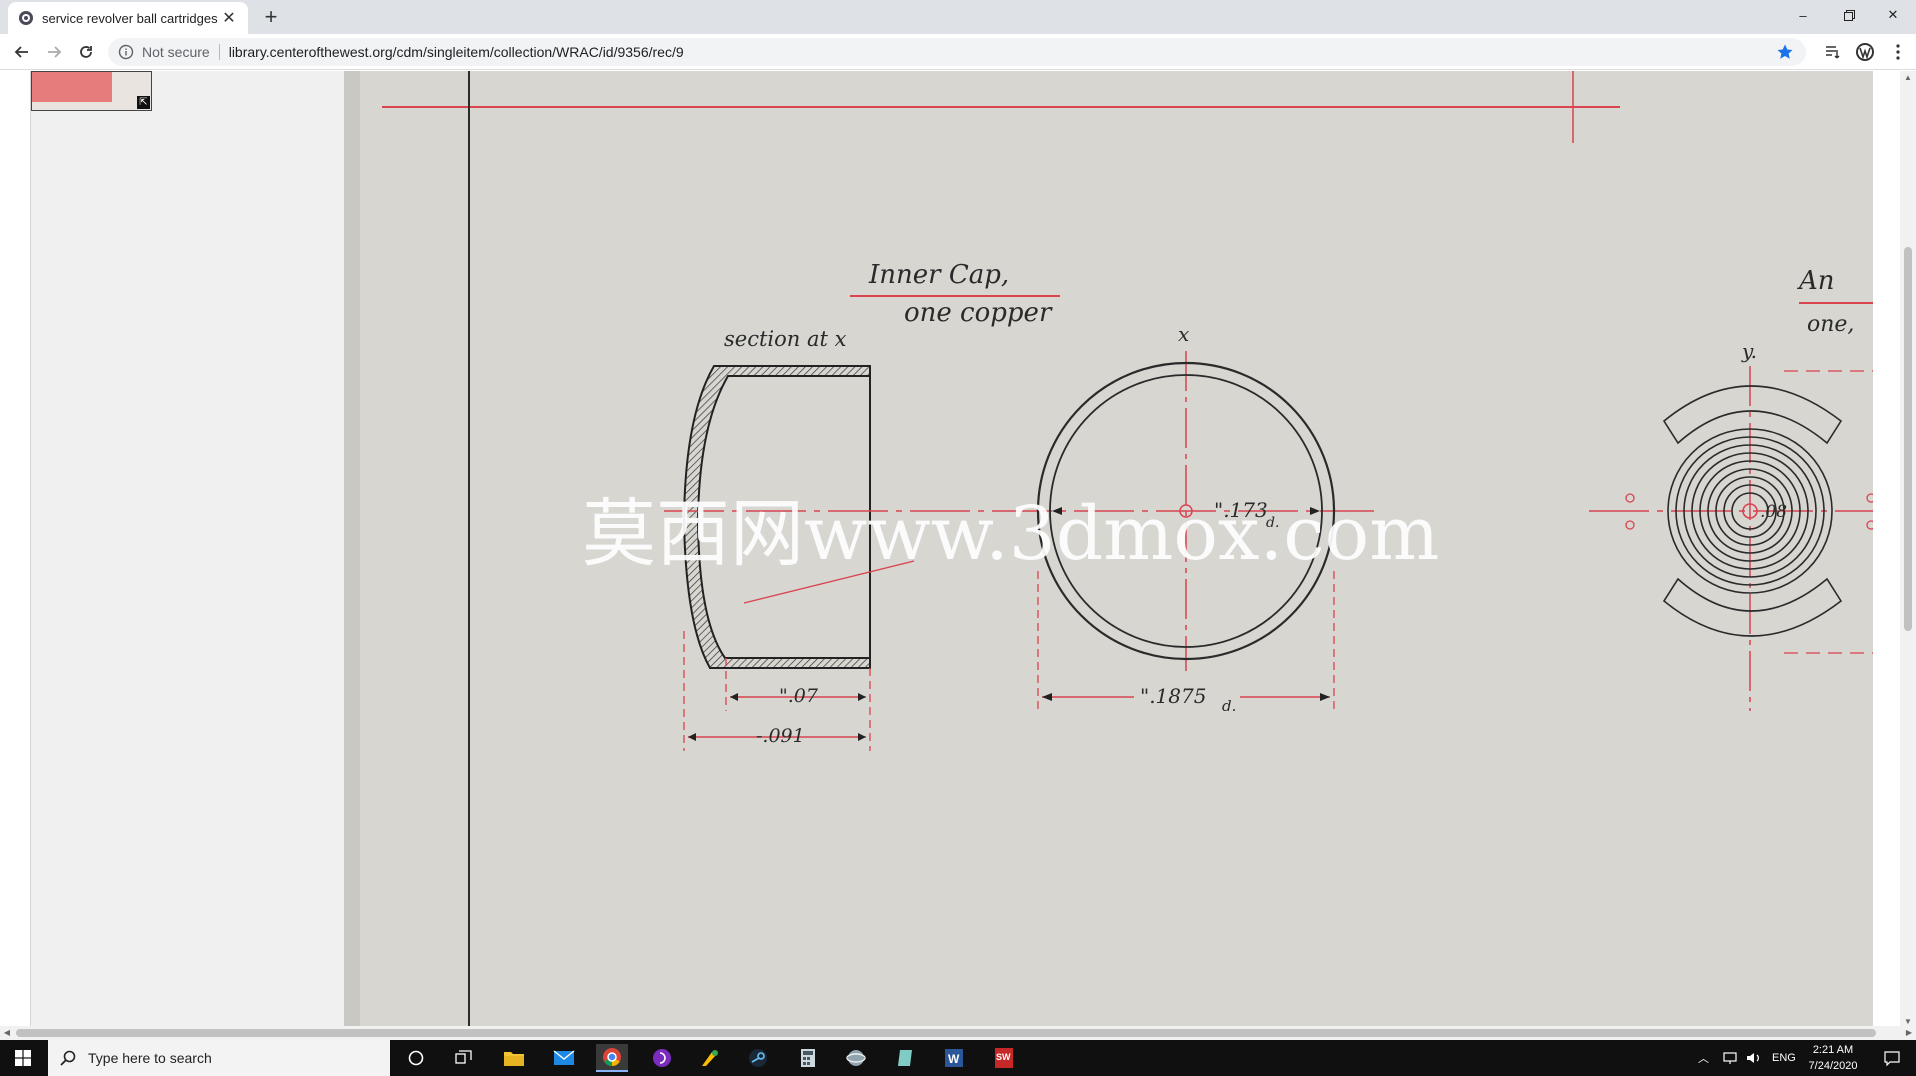 The width and height of the screenshot is (1916, 1076). I want to click on forward-arrow-icon, so click(55, 52).